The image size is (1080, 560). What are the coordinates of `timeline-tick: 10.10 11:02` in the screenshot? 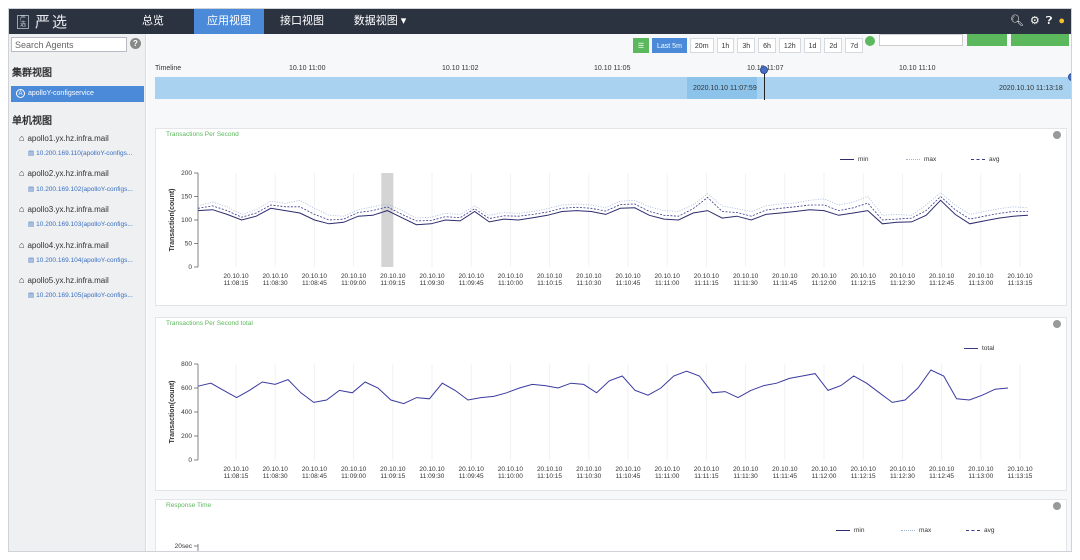 It's located at (460, 68).